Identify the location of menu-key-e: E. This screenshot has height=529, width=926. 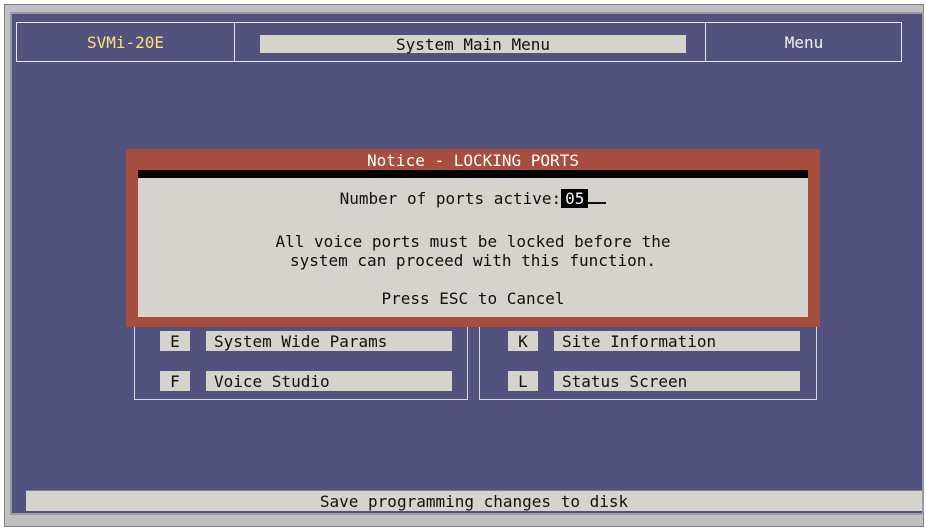
(175, 341).